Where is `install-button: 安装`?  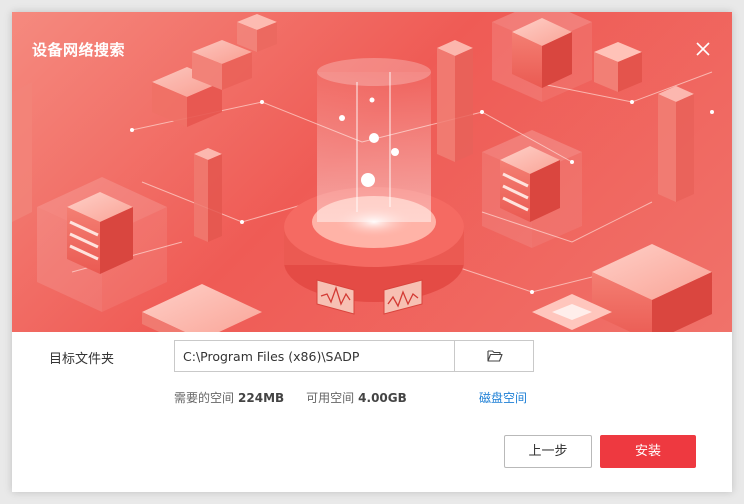
install-button: 安装 is located at coordinates (648, 451).